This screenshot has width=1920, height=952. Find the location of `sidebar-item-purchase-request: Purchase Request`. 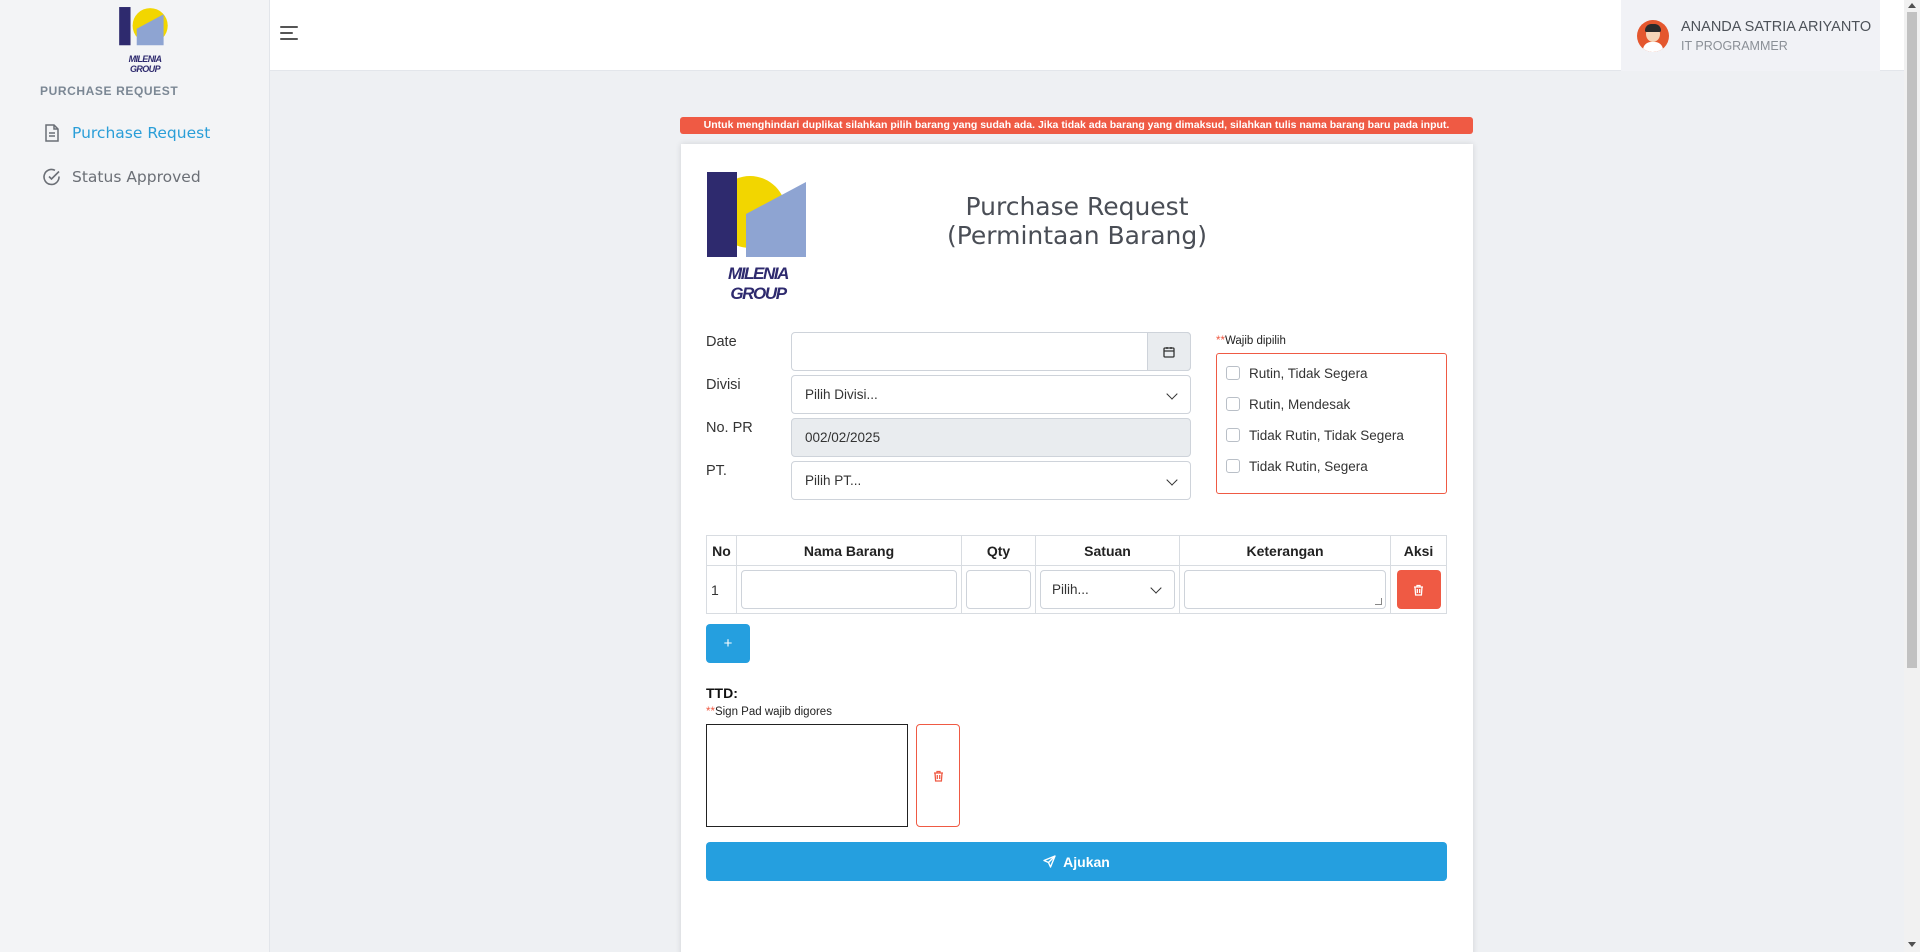

sidebar-item-purchase-request: Purchase Request is located at coordinates (126, 133).